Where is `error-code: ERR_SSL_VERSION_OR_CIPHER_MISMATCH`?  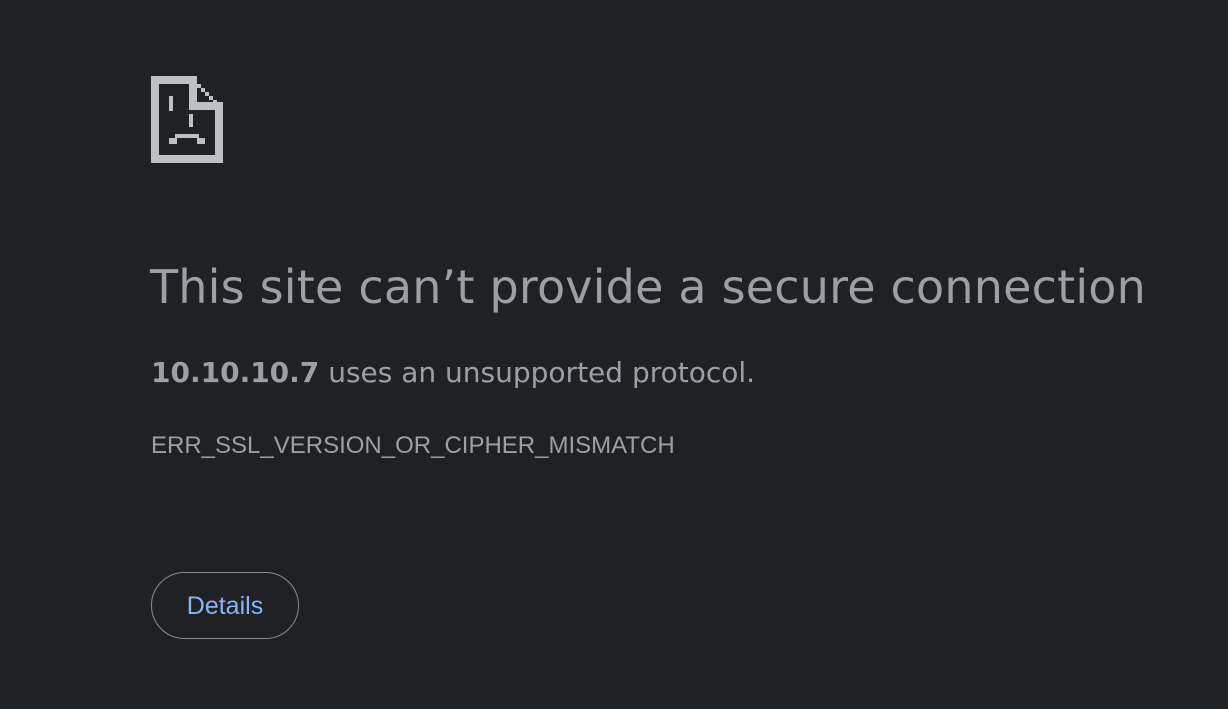 error-code: ERR_SSL_VERSION_OR_CIPHER_MISMATCH is located at coordinates (413, 445).